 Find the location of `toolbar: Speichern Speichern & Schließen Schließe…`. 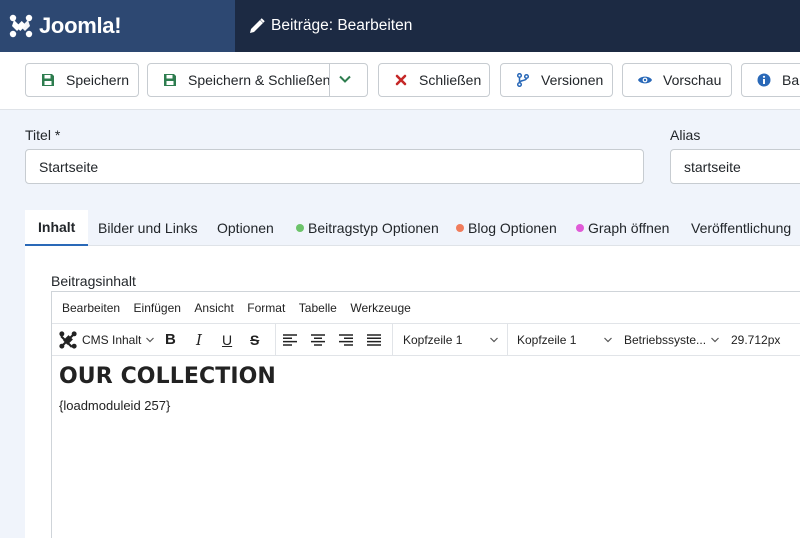

toolbar: Speichern Speichern & Schließen Schließe… is located at coordinates (400, 81).